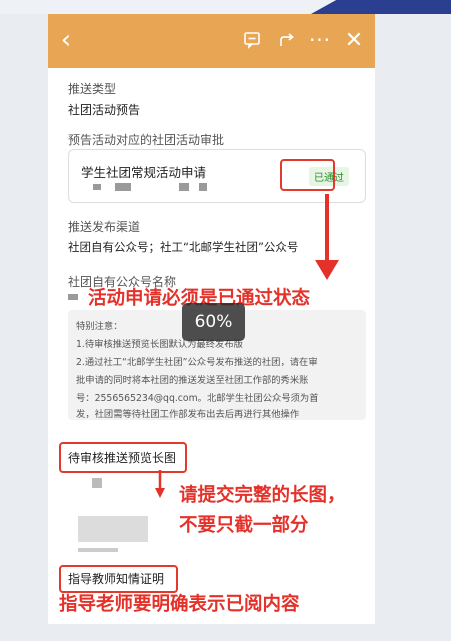  What do you see at coordinates (211, 41) in the screenshot?
I see `title-bar: ‹ ··· ✕` at bounding box center [211, 41].